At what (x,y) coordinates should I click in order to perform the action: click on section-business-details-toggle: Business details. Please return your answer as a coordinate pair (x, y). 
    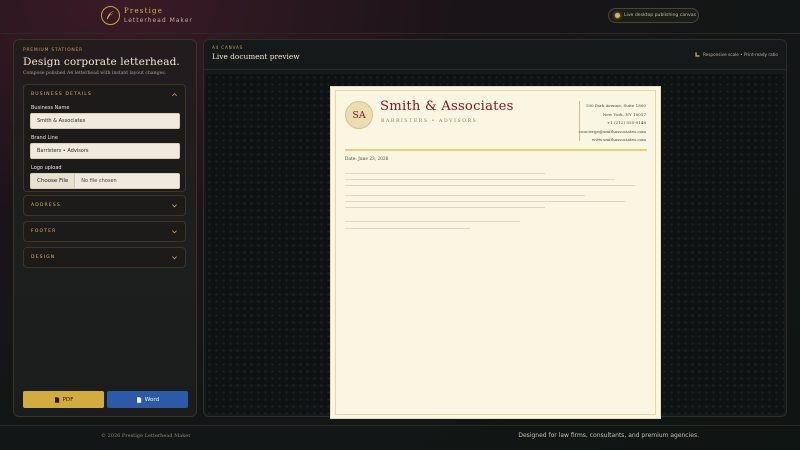
    Looking at the image, I should click on (104, 94).